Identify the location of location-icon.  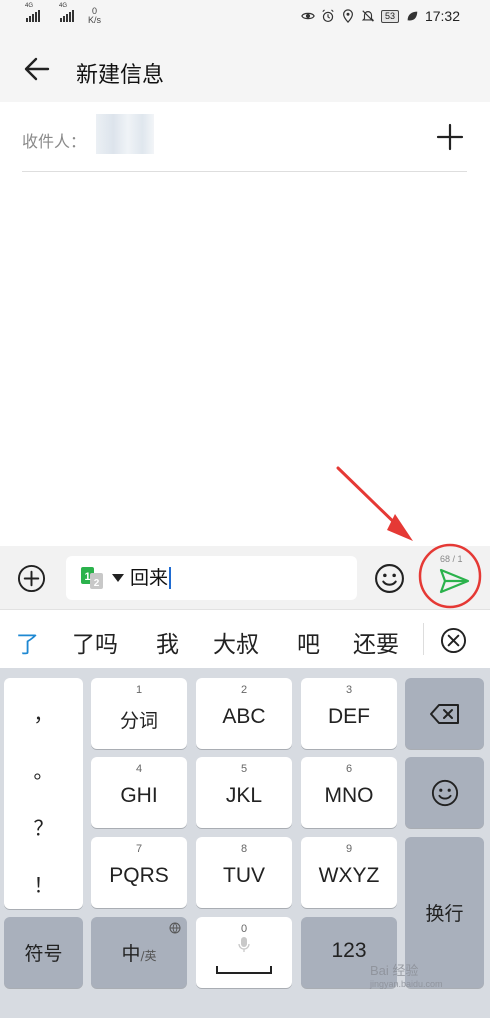
(347, 16).